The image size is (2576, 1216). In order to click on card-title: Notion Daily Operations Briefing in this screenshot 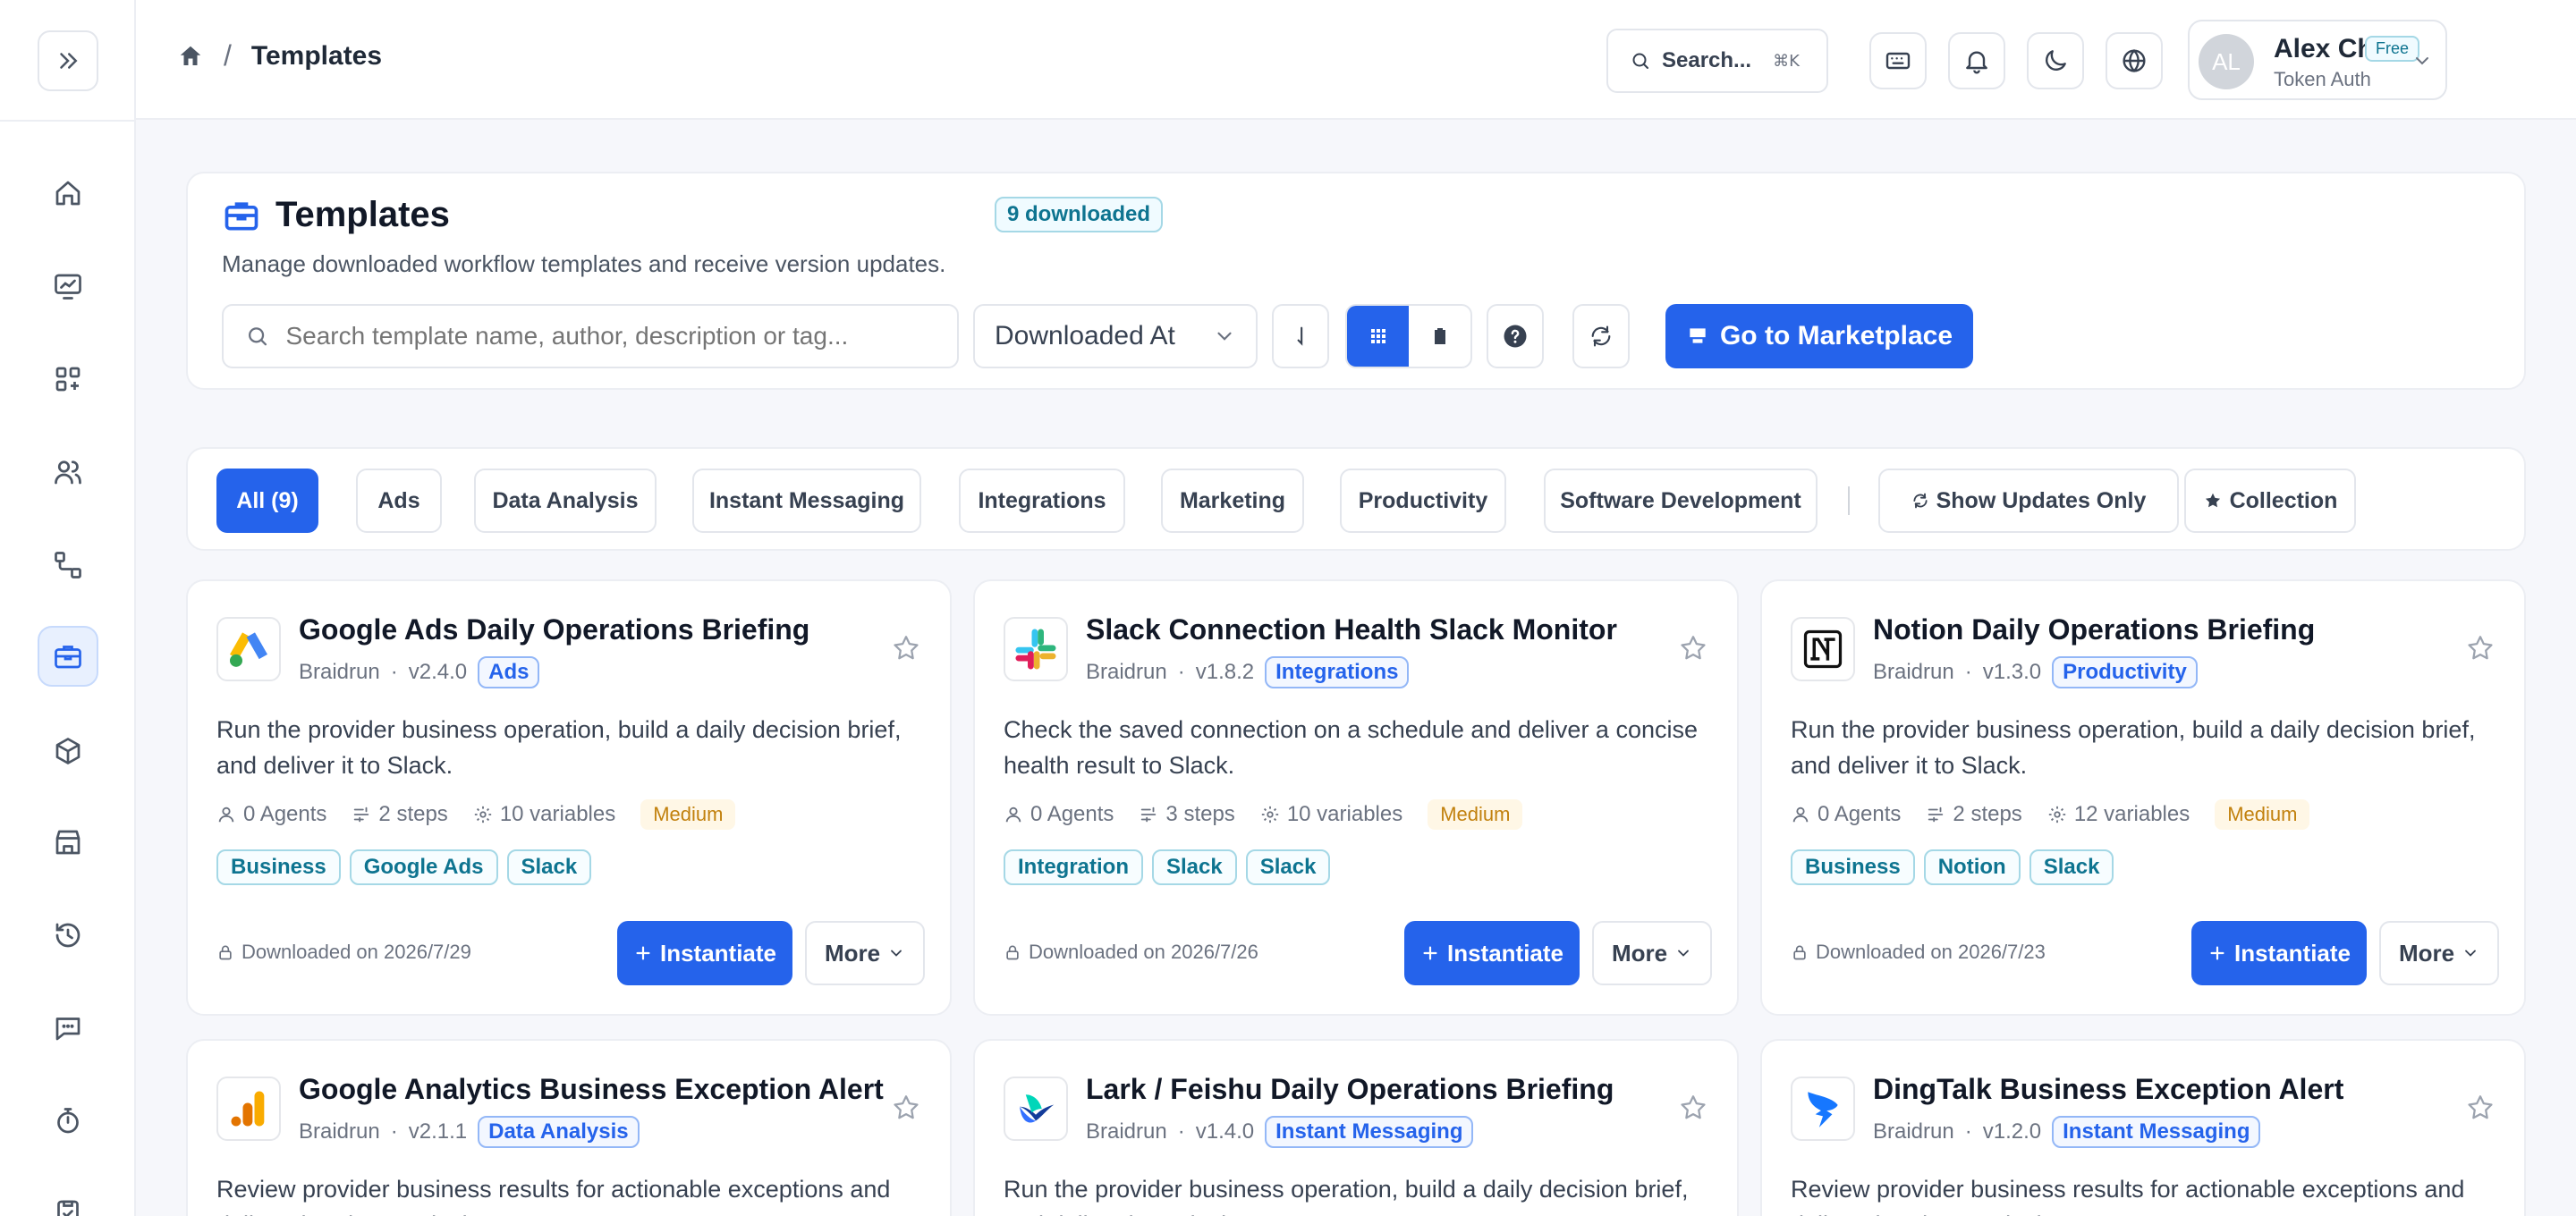, I will do `click(2094, 629)`.